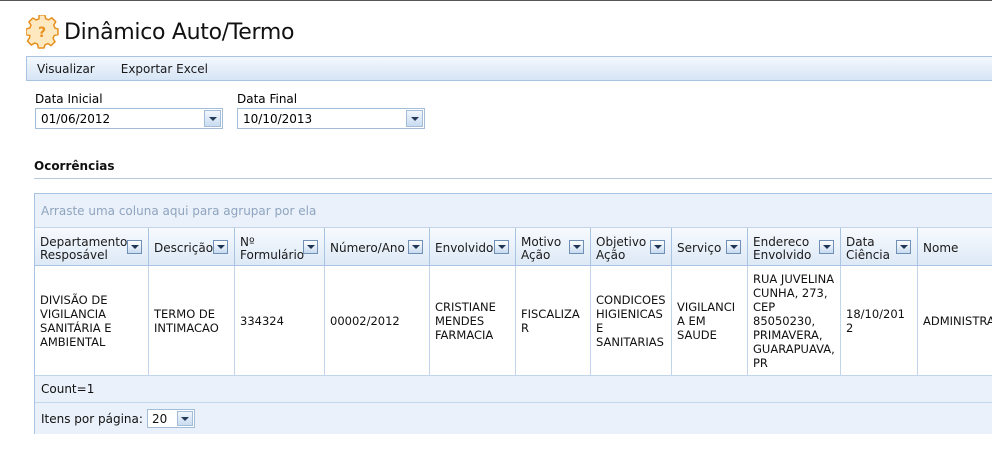 This screenshot has width=992, height=450. Describe the element at coordinates (879, 247) in the screenshot. I see `column-header-data-ciencia: Data Ciência` at that location.